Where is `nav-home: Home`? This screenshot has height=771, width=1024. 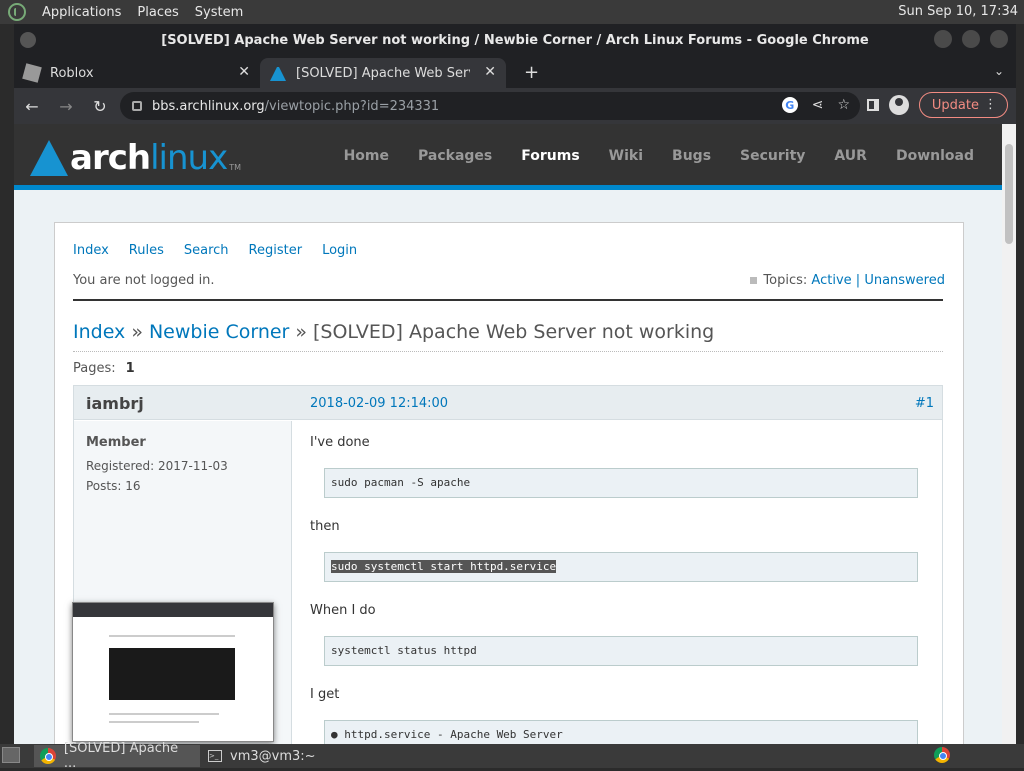 nav-home: Home is located at coordinates (366, 156).